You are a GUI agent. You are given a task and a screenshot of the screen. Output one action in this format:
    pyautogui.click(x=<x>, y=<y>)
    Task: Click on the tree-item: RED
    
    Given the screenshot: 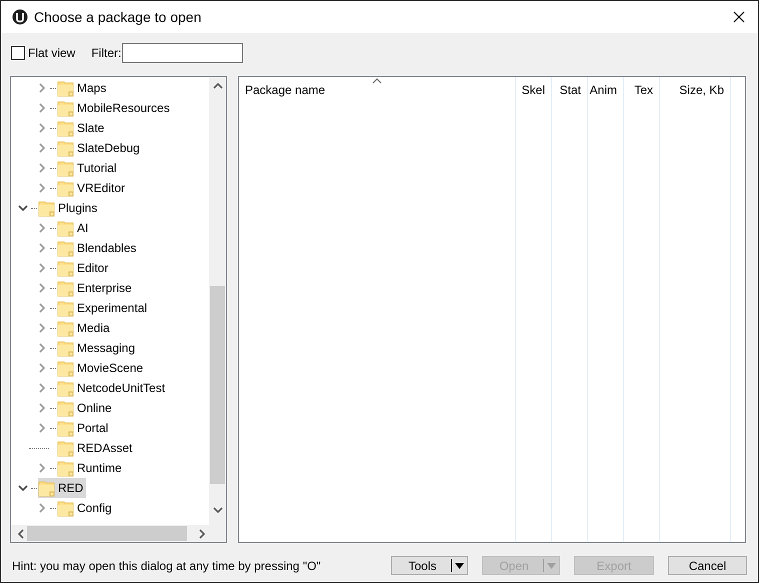 What is the action you would take?
    pyautogui.click(x=62, y=488)
    